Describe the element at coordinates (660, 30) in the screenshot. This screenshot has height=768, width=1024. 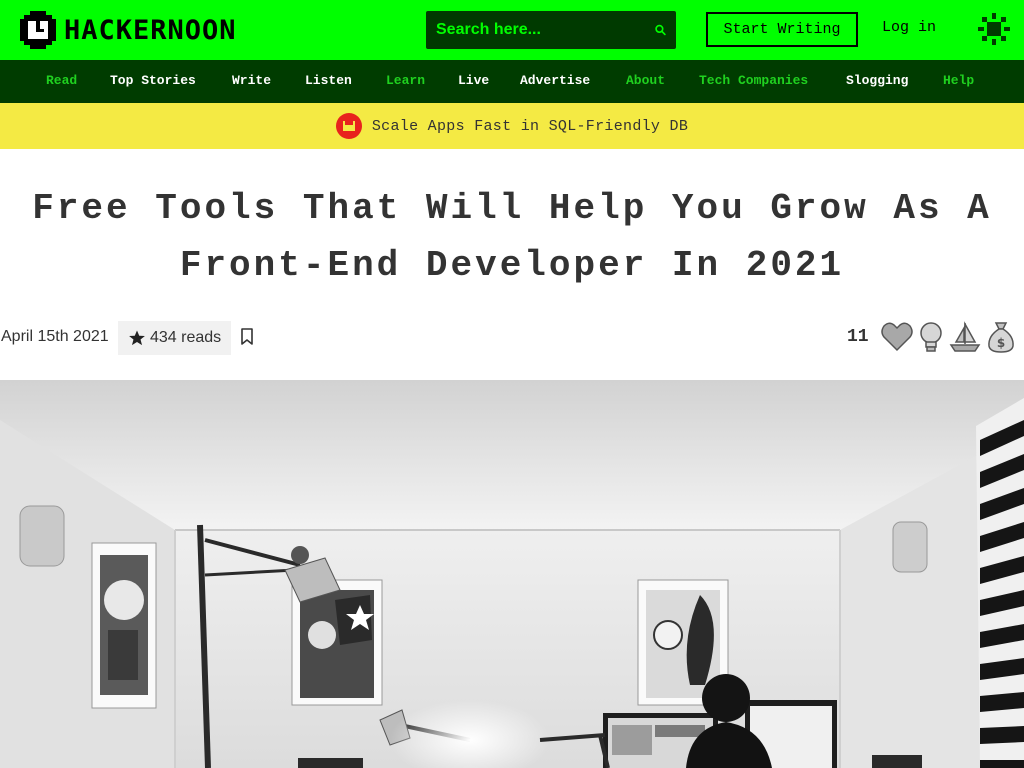
I see `search-icon` at that location.